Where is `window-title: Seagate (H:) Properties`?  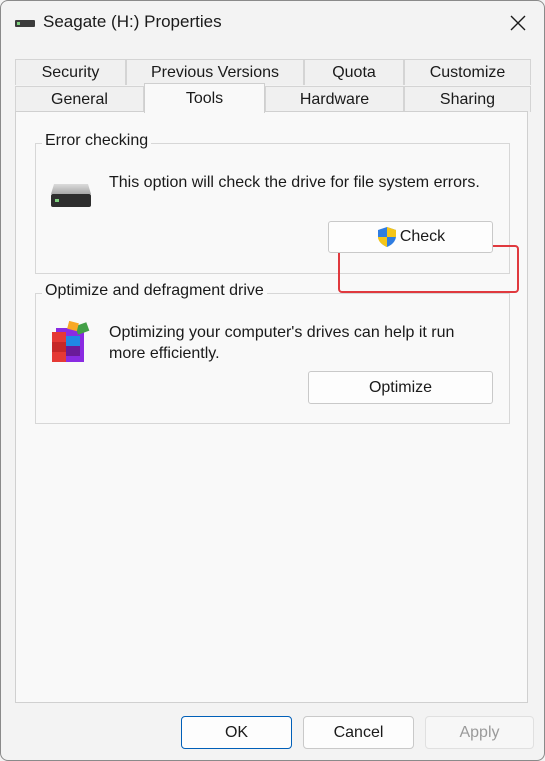 window-title: Seagate (H:) Properties is located at coordinates (132, 21).